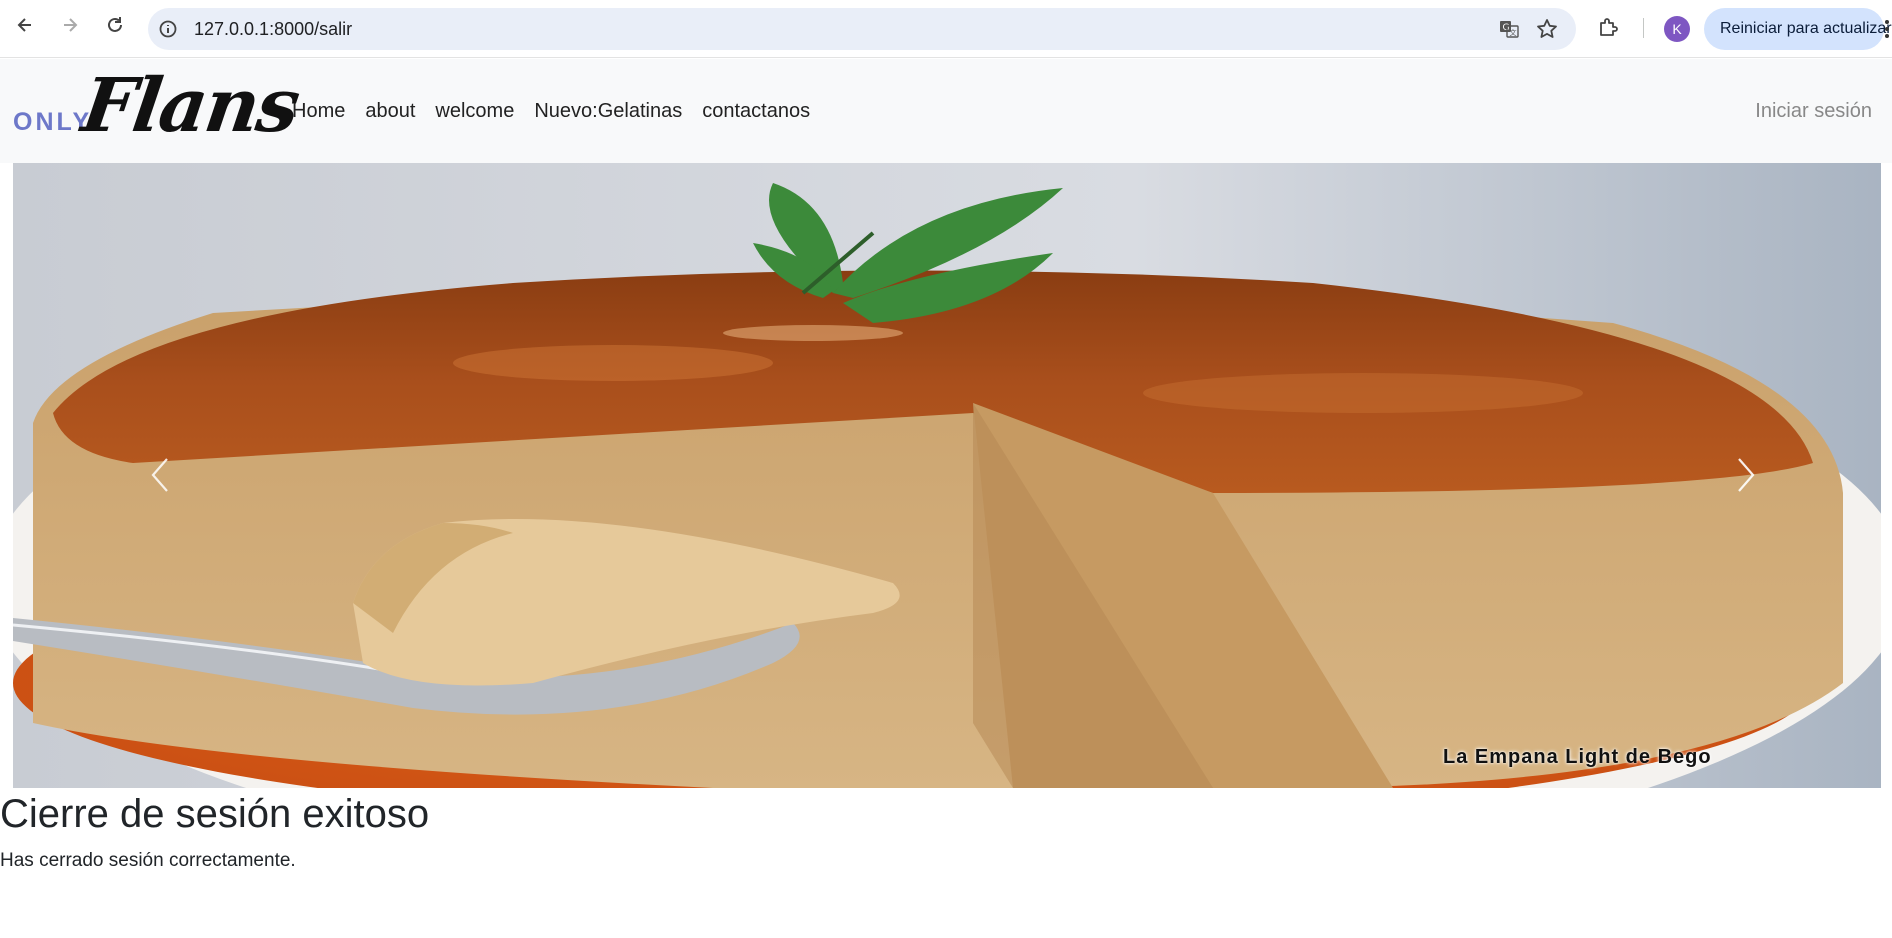  I want to click on arrow-left-icon, so click(24, 25).